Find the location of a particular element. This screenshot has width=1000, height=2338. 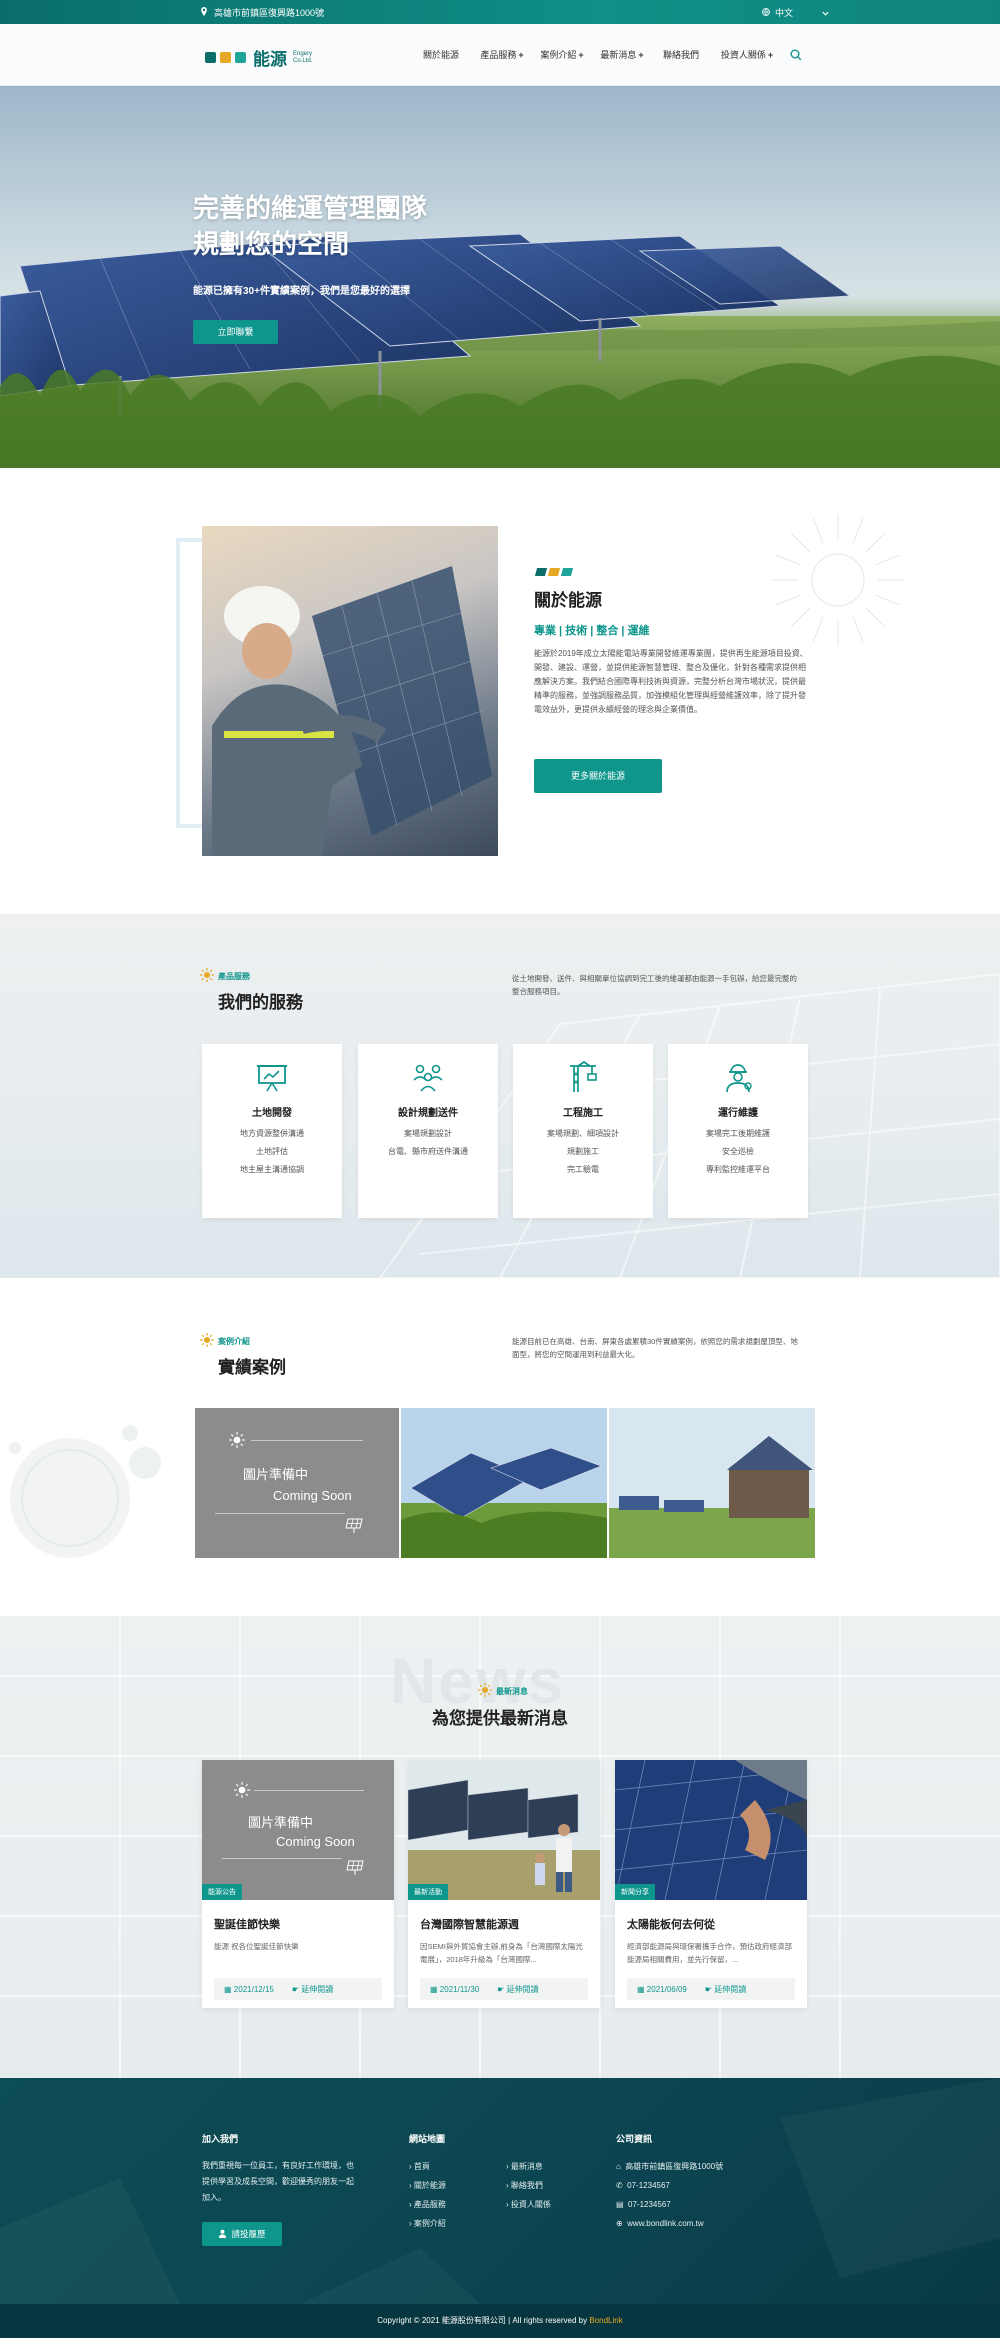

sitemap-label: 最新消息 is located at coordinates (526, 2166).